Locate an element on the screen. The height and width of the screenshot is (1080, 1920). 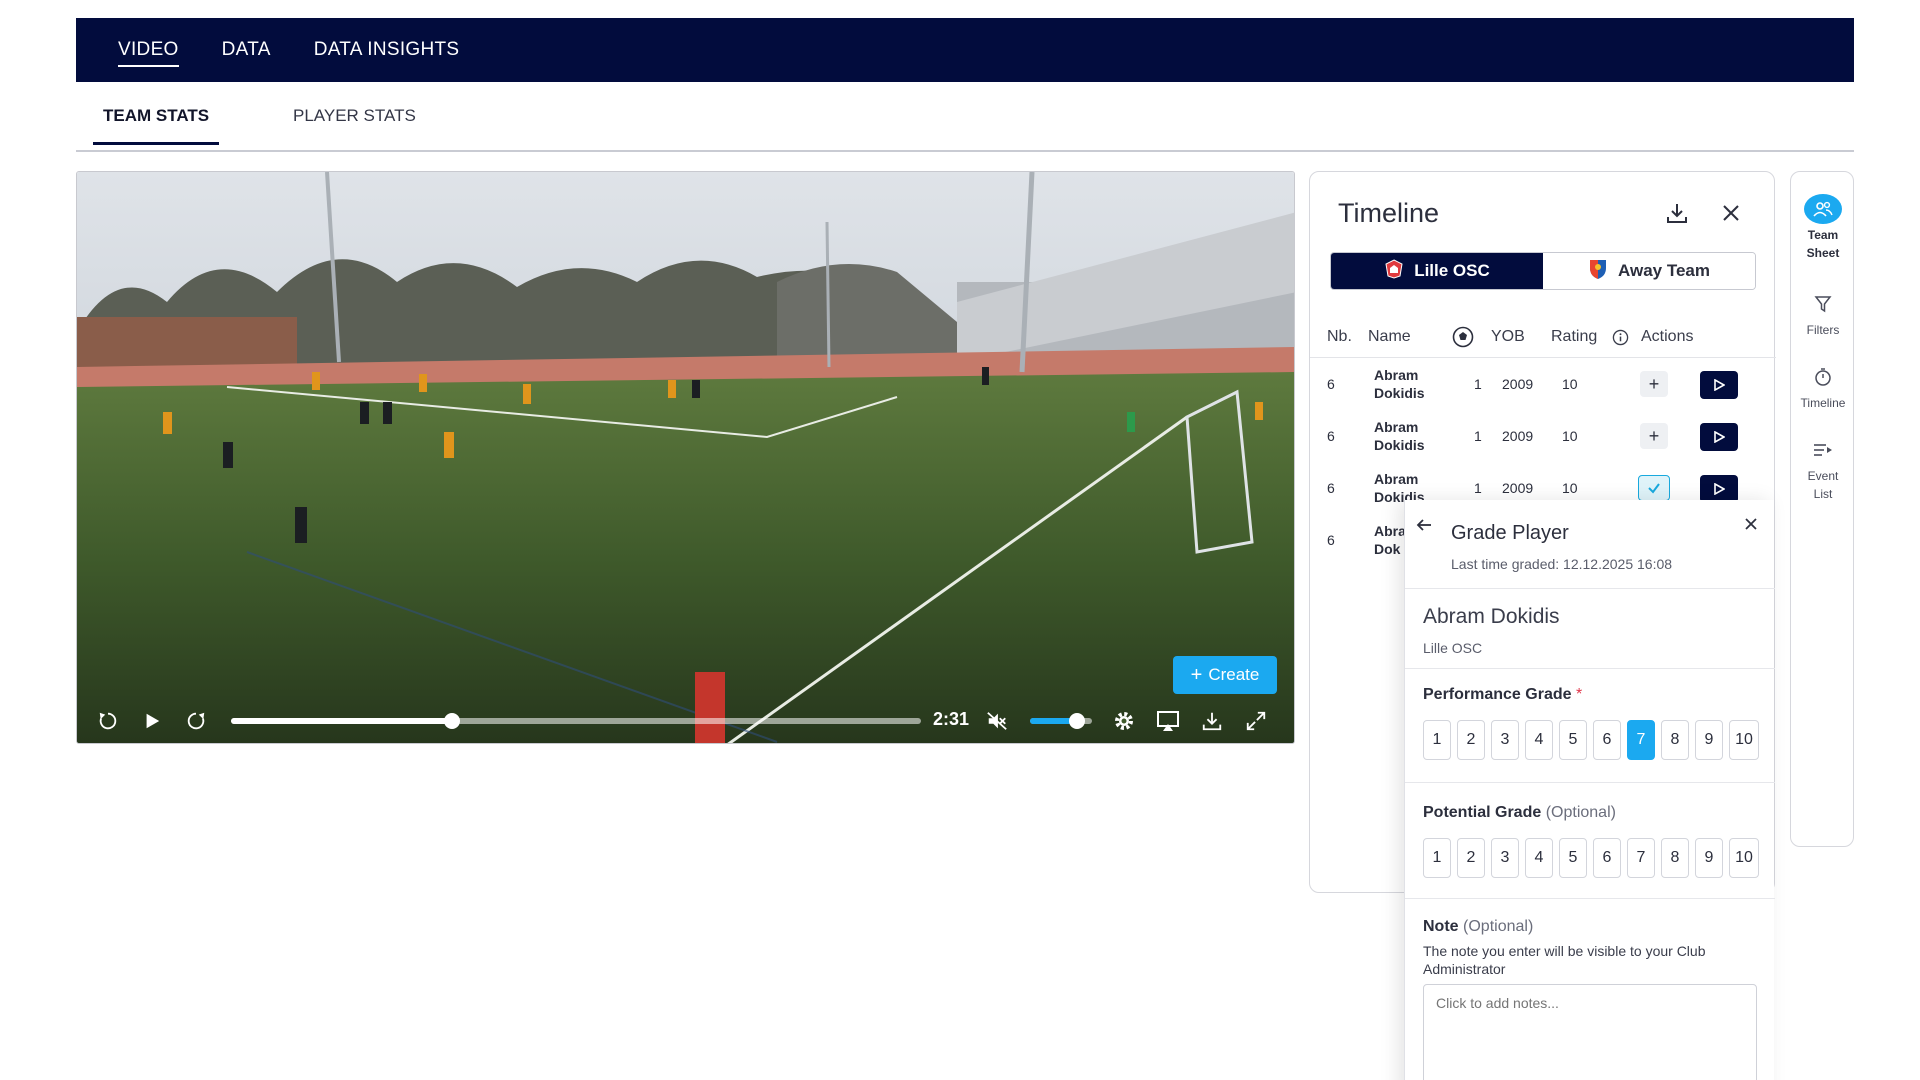
team-away-button: Away Team is located at coordinates (1649, 271).